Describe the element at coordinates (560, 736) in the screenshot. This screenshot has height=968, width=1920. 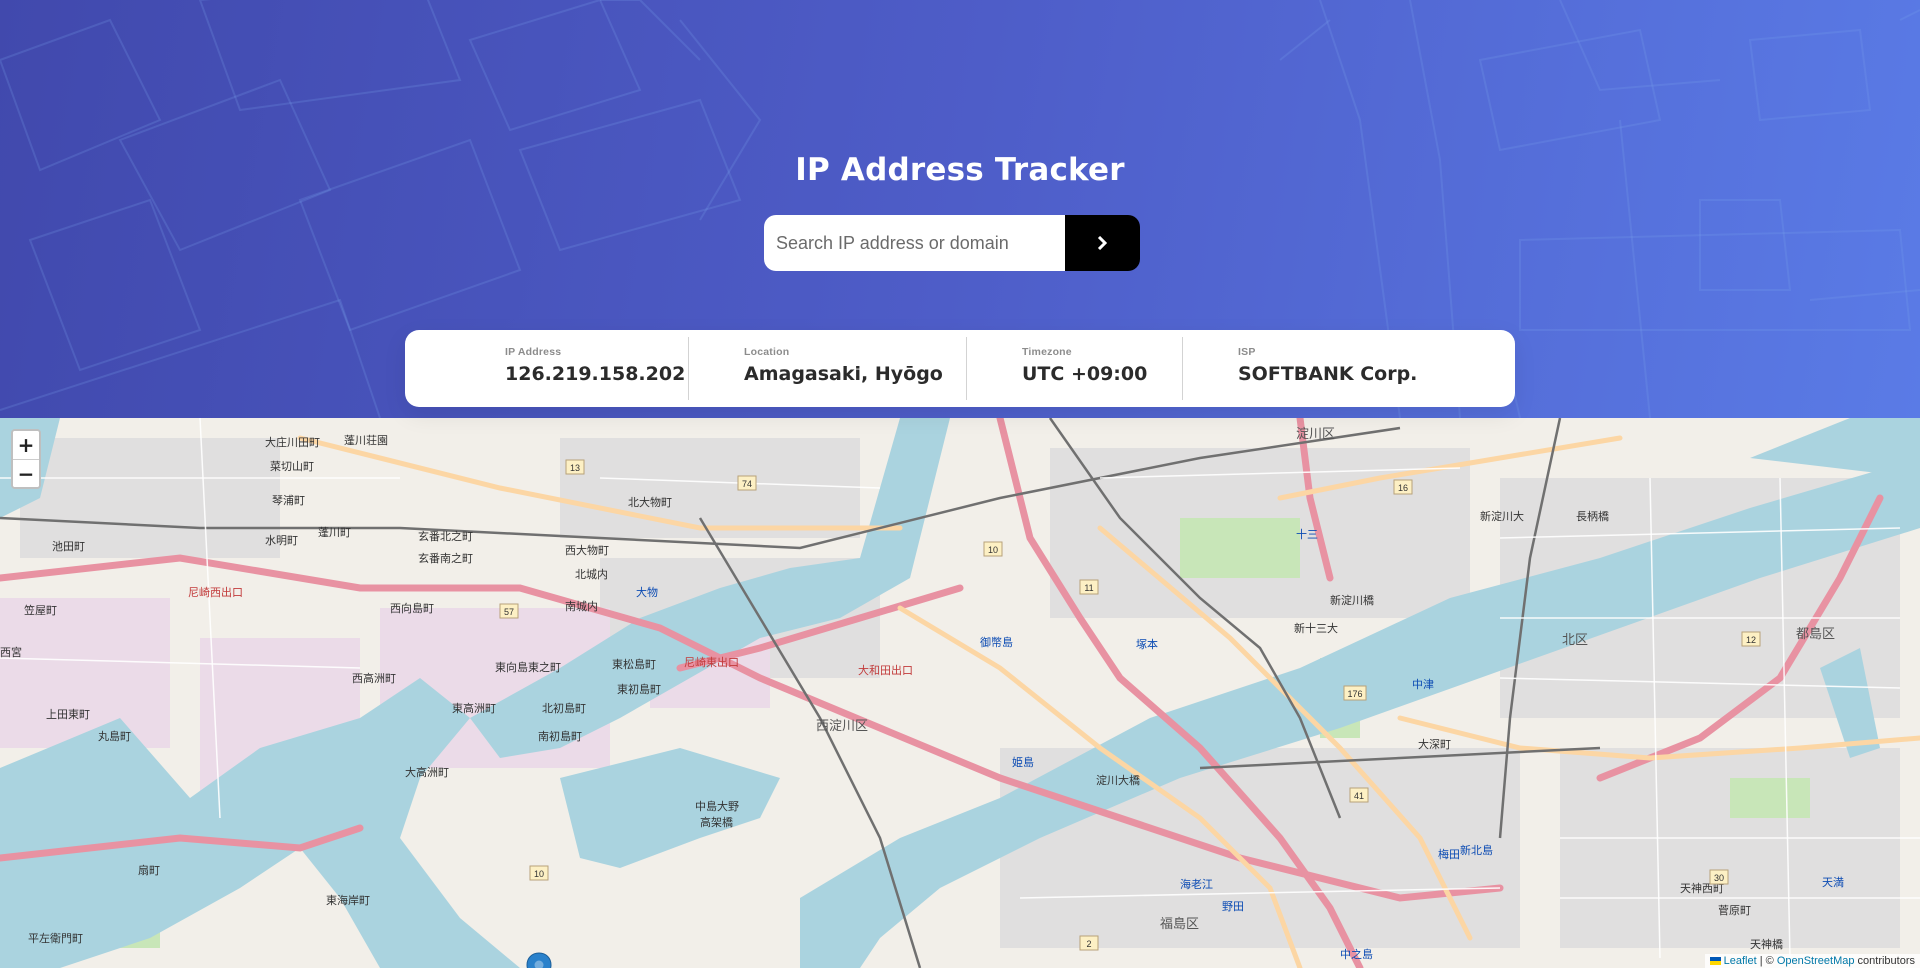
I see `map-label: 南初島町` at that location.